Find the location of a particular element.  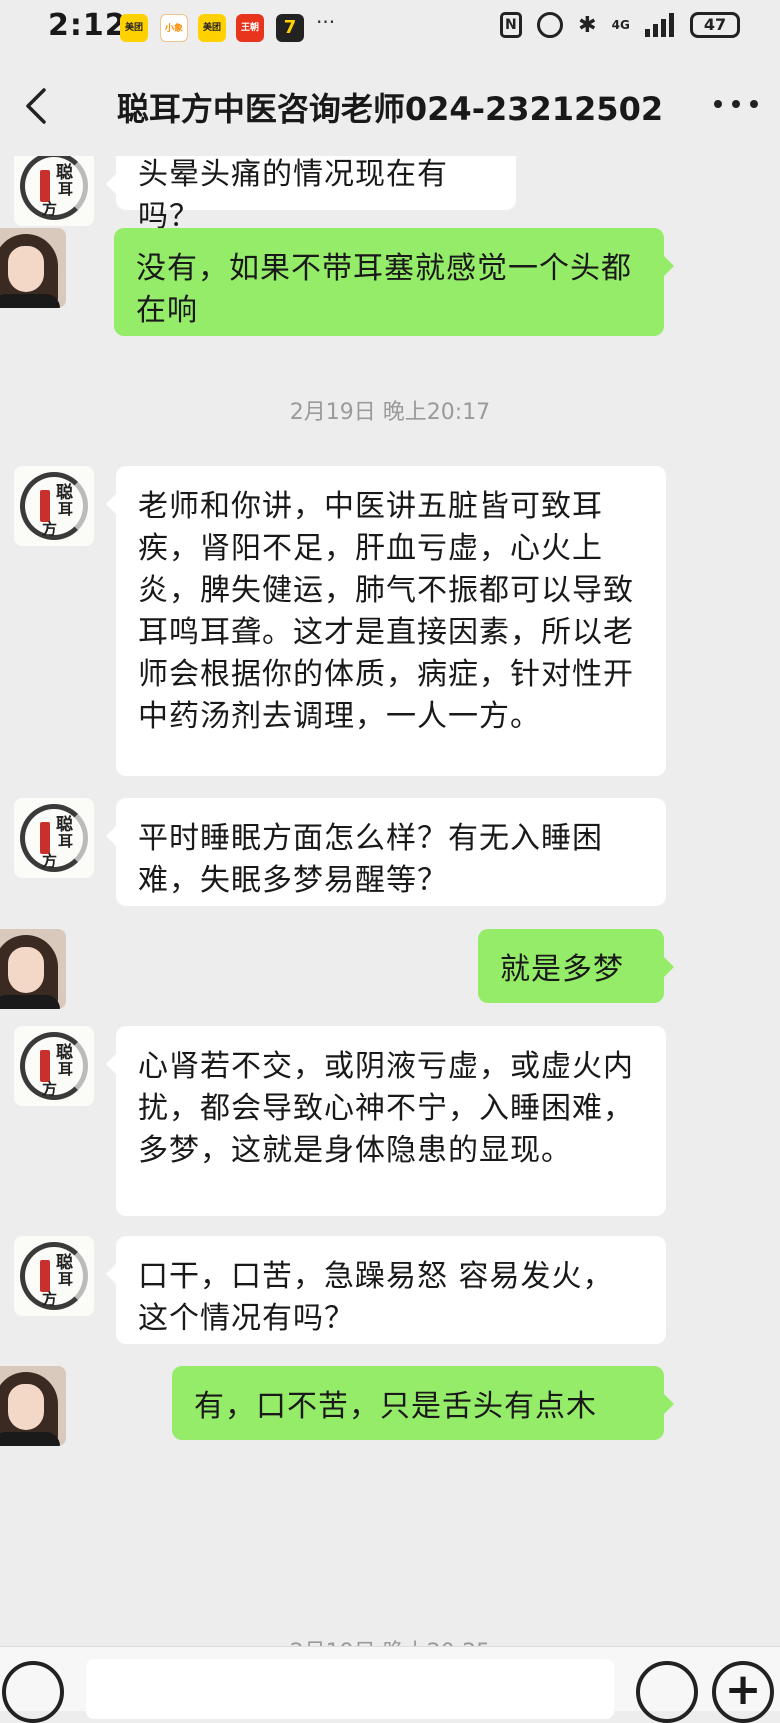

message-row: 聪耳方 平时睡眠方面怎么样？有无入睡困难，失眠多梦易醒等？ is located at coordinates (390, 852).